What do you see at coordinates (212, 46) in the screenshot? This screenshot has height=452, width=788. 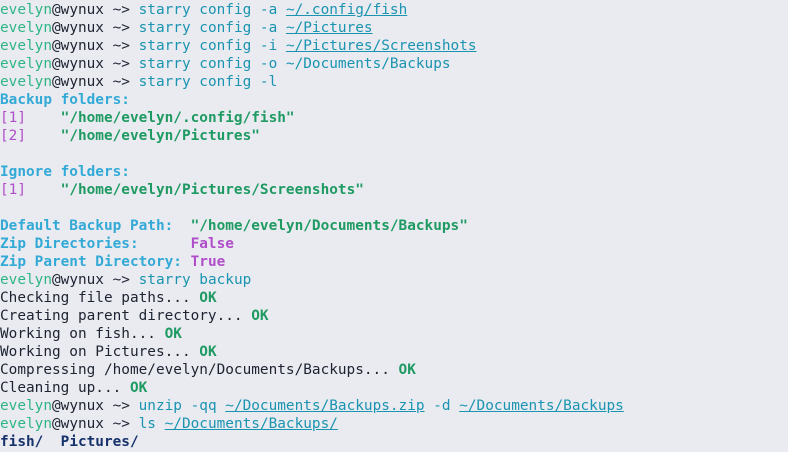 I see `command-text: starry config -i` at bounding box center [212, 46].